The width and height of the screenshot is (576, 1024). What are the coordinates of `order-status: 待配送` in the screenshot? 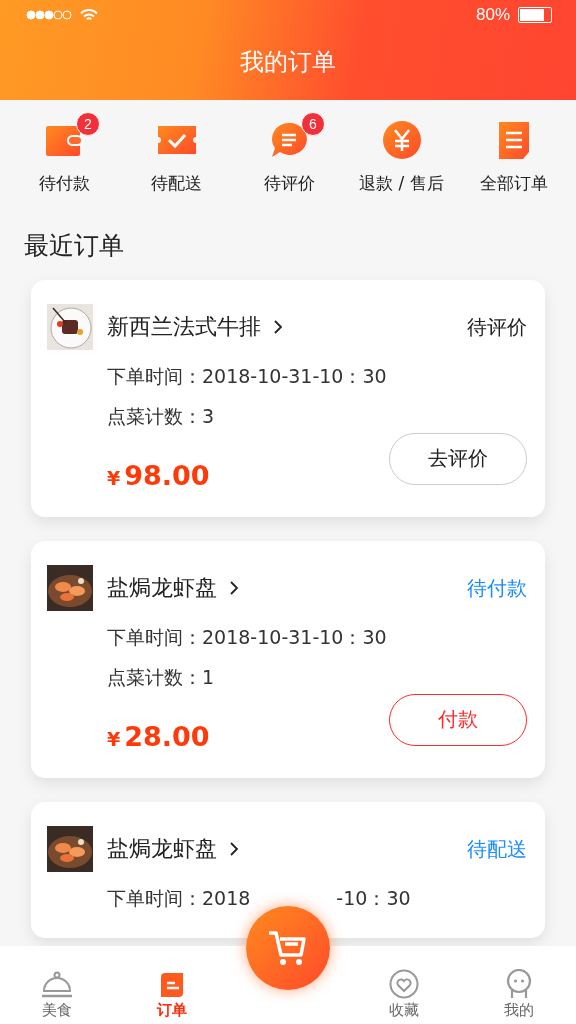 It's located at (497, 849).